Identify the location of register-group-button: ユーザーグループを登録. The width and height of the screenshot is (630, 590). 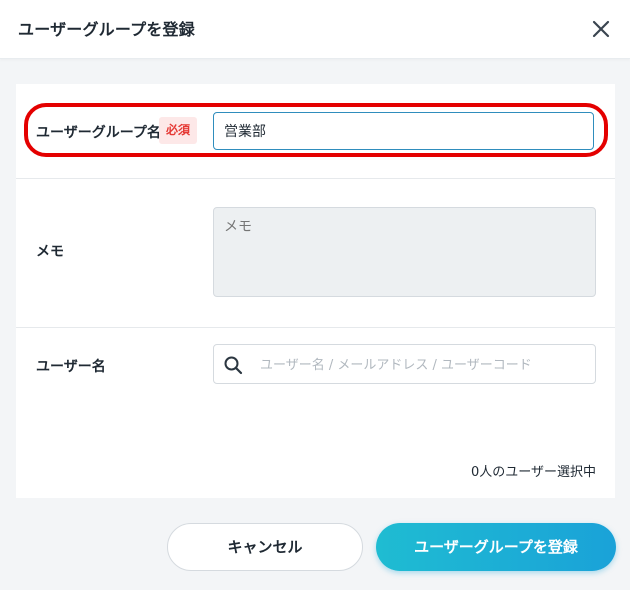
(496, 547).